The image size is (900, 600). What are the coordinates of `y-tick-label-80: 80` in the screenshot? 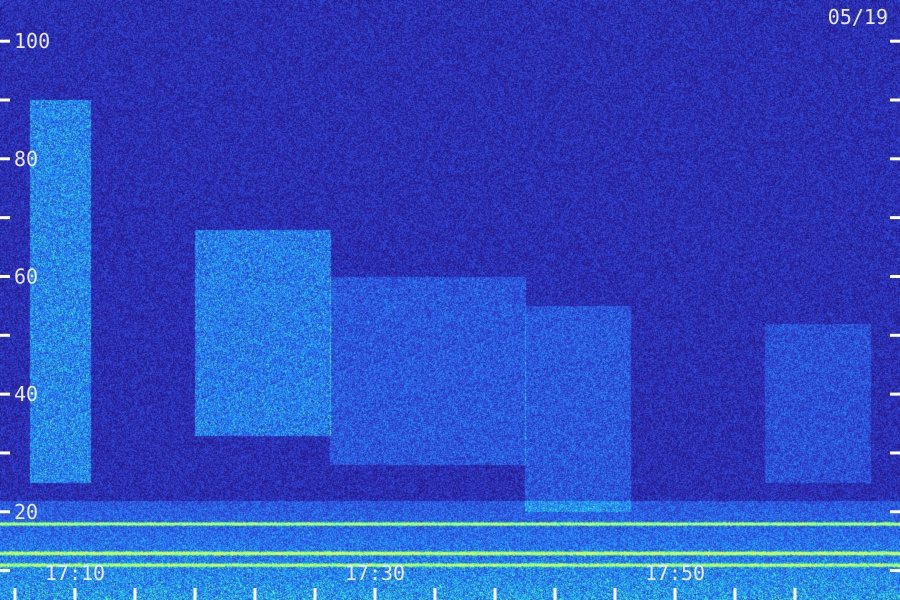 It's located at (26, 159).